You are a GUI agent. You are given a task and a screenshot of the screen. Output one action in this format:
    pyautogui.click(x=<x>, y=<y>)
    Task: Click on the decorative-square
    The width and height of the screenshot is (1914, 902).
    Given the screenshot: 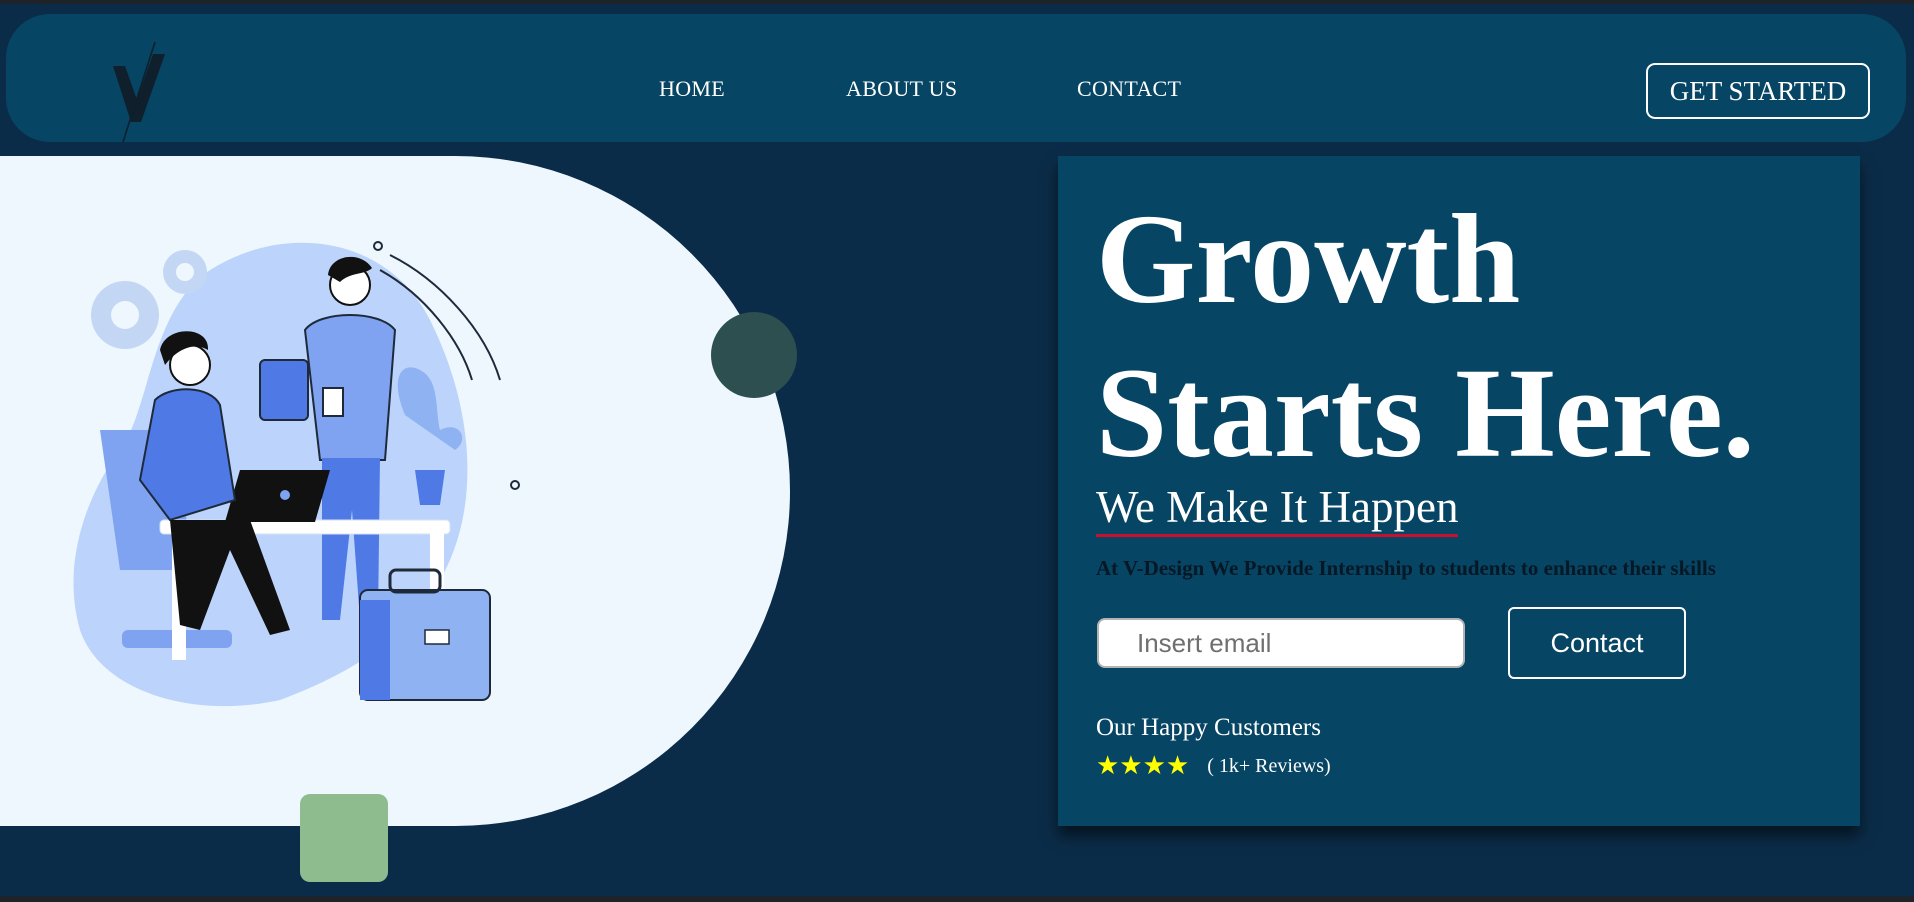 What is the action you would take?
    pyautogui.click(x=344, y=838)
    